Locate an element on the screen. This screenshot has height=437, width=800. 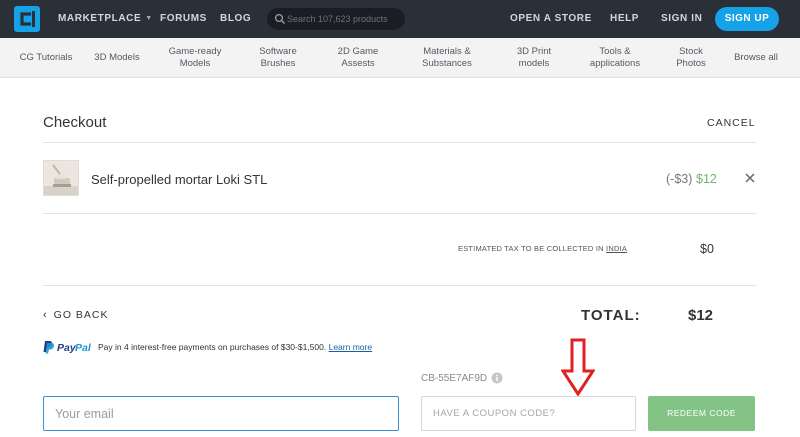
category-3d-print-models: 3D Print models is located at coordinates (534, 58).